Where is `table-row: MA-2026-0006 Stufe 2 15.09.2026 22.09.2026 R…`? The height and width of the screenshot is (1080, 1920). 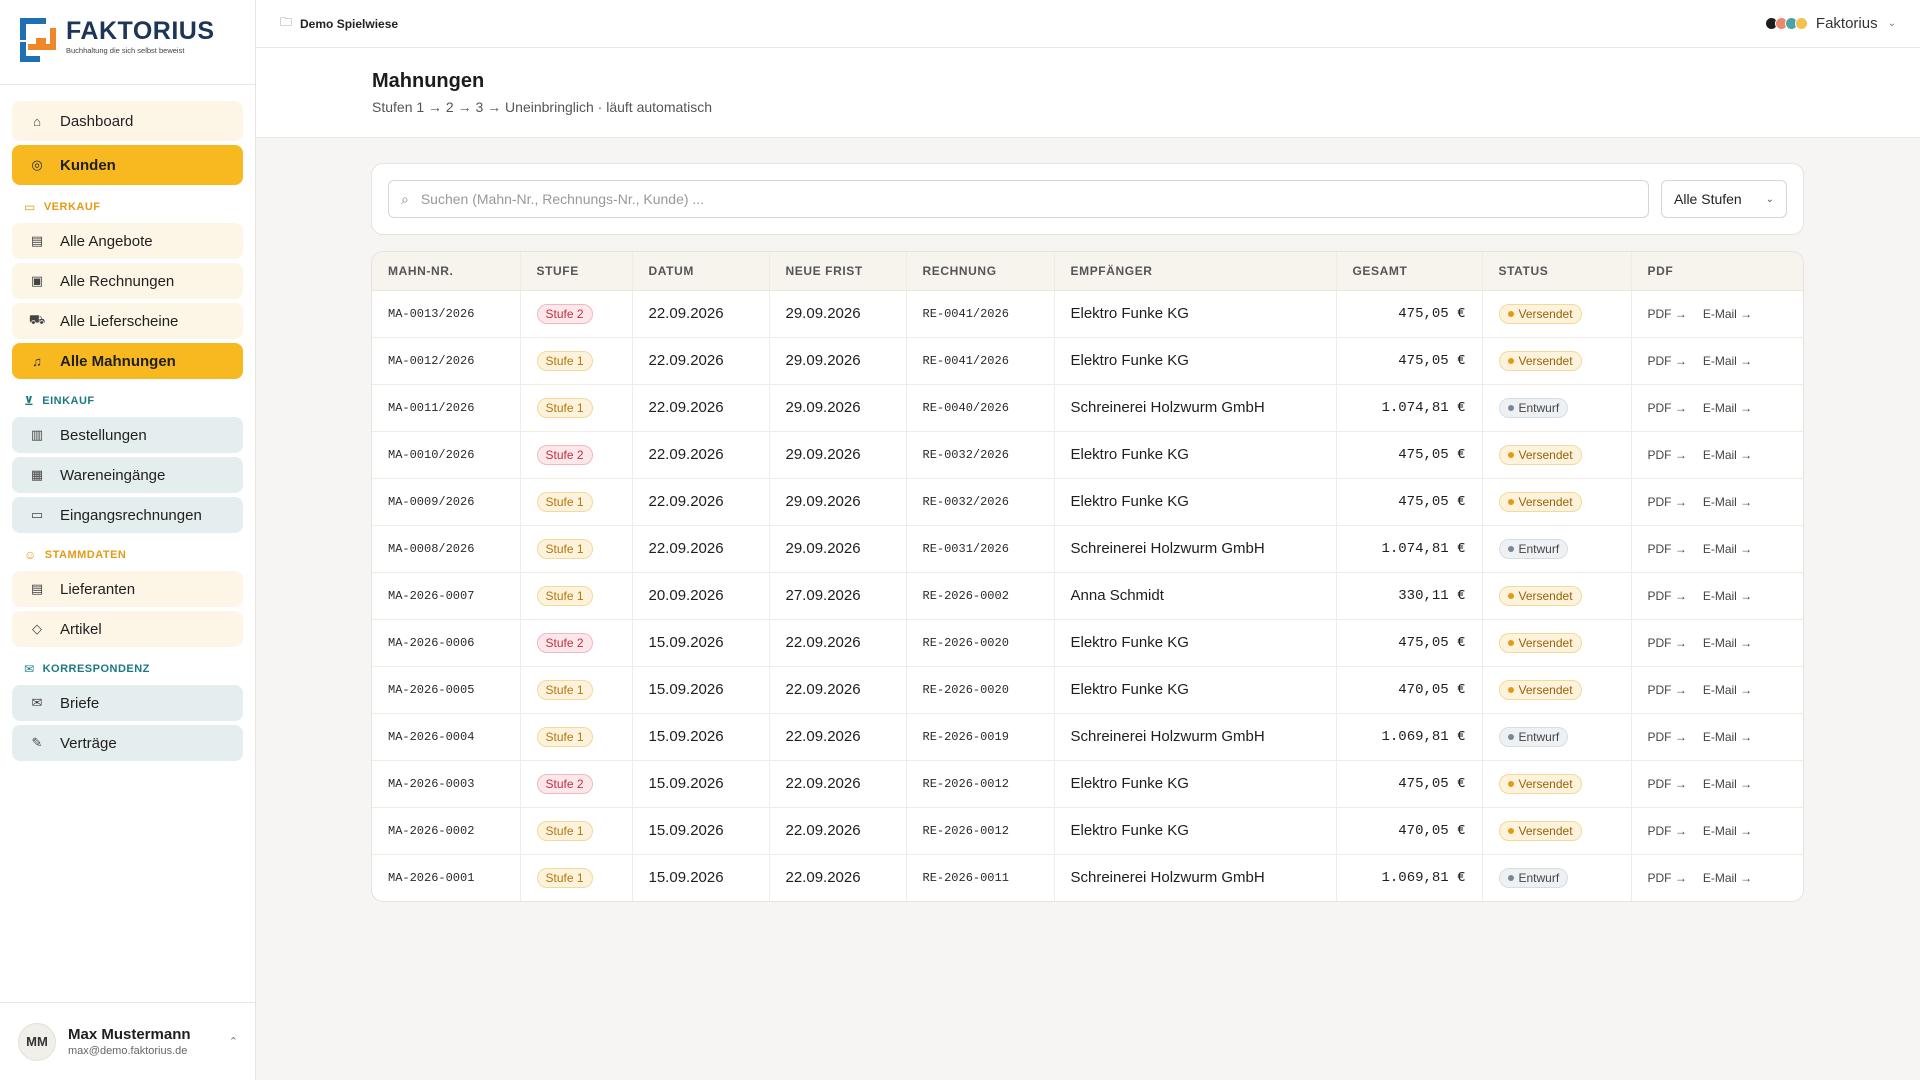 table-row: MA-2026-0006 Stufe 2 15.09.2026 22.09.2026 R… is located at coordinates (1087, 643).